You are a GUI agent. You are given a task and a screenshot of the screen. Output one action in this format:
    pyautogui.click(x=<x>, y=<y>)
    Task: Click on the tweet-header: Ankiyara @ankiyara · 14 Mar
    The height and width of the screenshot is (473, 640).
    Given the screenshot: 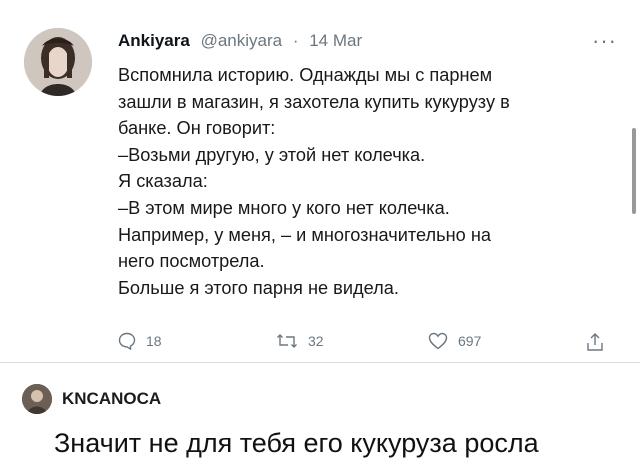 What is the action you would take?
    pyautogui.click(x=240, y=41)
    